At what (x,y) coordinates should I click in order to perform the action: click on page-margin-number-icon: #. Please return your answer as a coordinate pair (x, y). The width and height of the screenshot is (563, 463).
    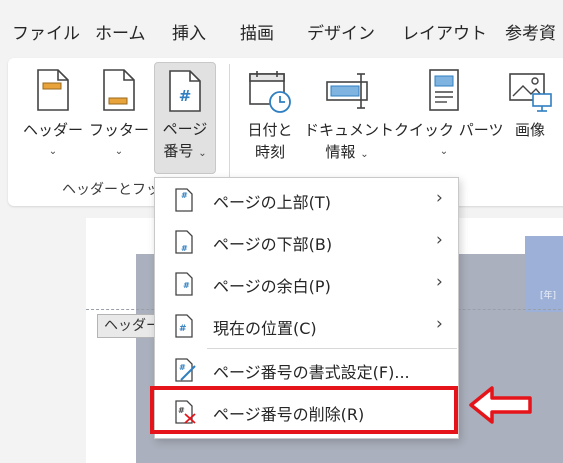
    Looking at the image, I should click on (184, 284).